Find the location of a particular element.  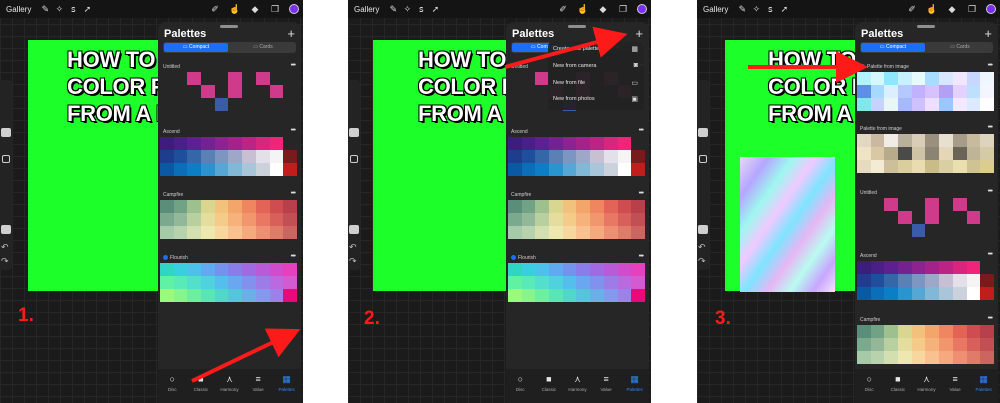

arrow-to-add-button is located at coordinates (566, 47).